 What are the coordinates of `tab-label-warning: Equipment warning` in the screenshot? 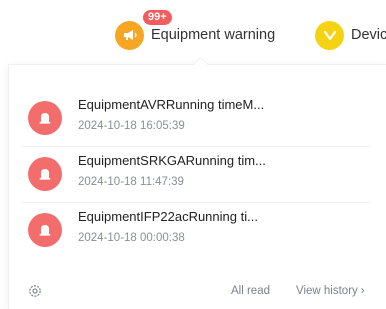 It's located at (213, 35).